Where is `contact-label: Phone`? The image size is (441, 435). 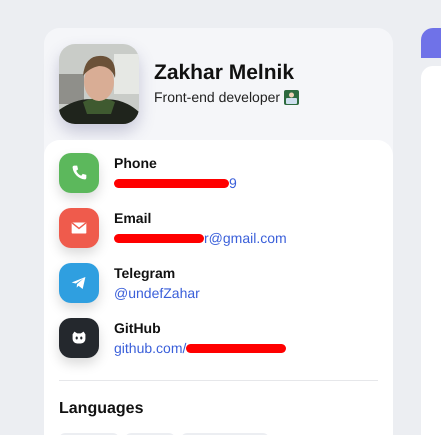
contact-label: Phone is located at coordinates (136, 163).